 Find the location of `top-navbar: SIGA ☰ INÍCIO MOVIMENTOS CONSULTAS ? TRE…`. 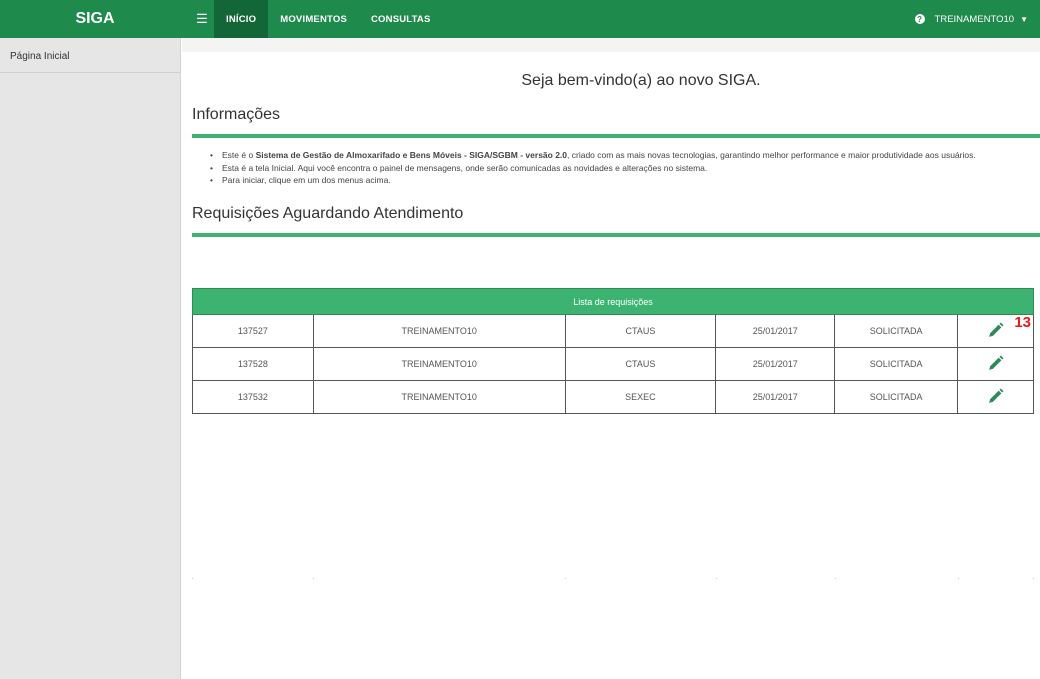

top-navbar: SIGA ☰ INÍCIO MOVIMENTOS CONSULTAS ? TRE… is located at coordinates (520, 19).